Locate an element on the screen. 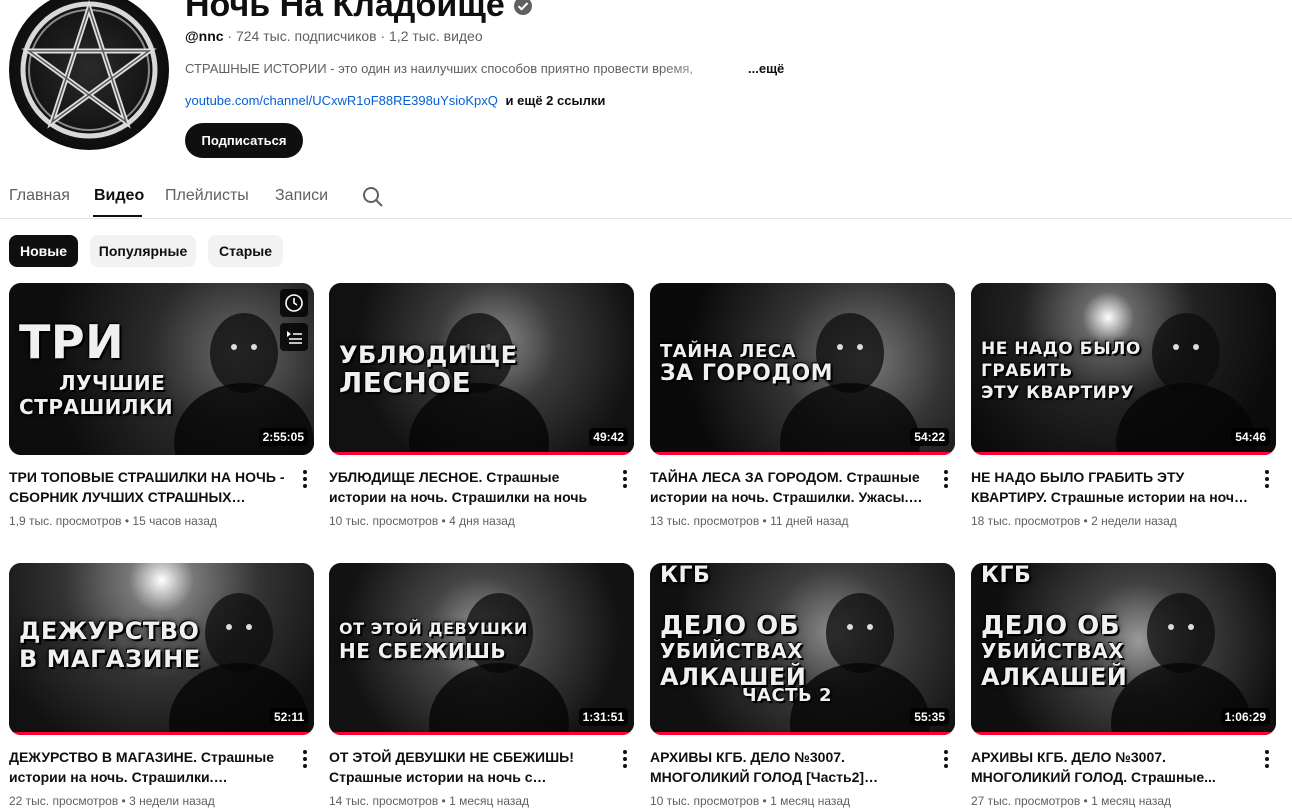 The height and width of the screenshot is (812, 1292). channel-tabs: Главная Видео Плейлисты Записи is located at coordinates (646, 198).